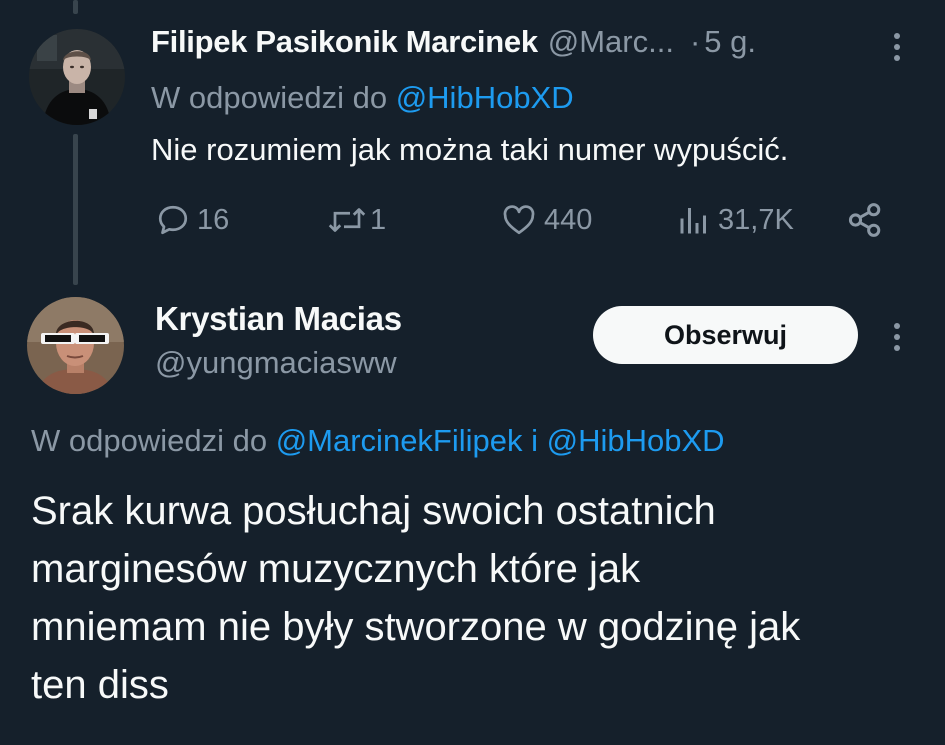 Image resolution: width=945 pixels, height=745 pixels. What do you see at coordinates (535, 440) in the screenshot?
I see `reply-joiner: i` at bounding box center [535, 440].